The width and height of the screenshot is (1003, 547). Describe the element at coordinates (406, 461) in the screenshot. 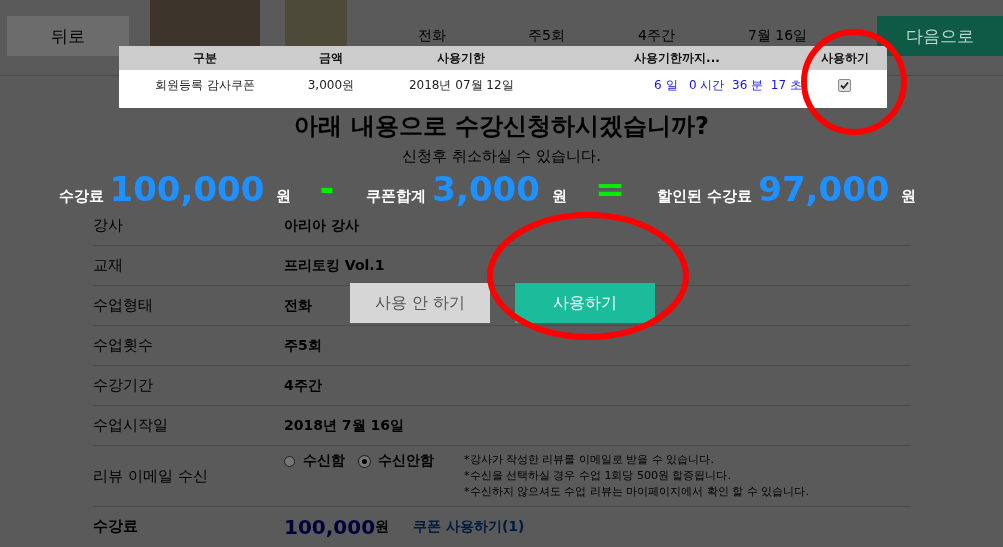

I see `radio-label: 수신안함` at that location.